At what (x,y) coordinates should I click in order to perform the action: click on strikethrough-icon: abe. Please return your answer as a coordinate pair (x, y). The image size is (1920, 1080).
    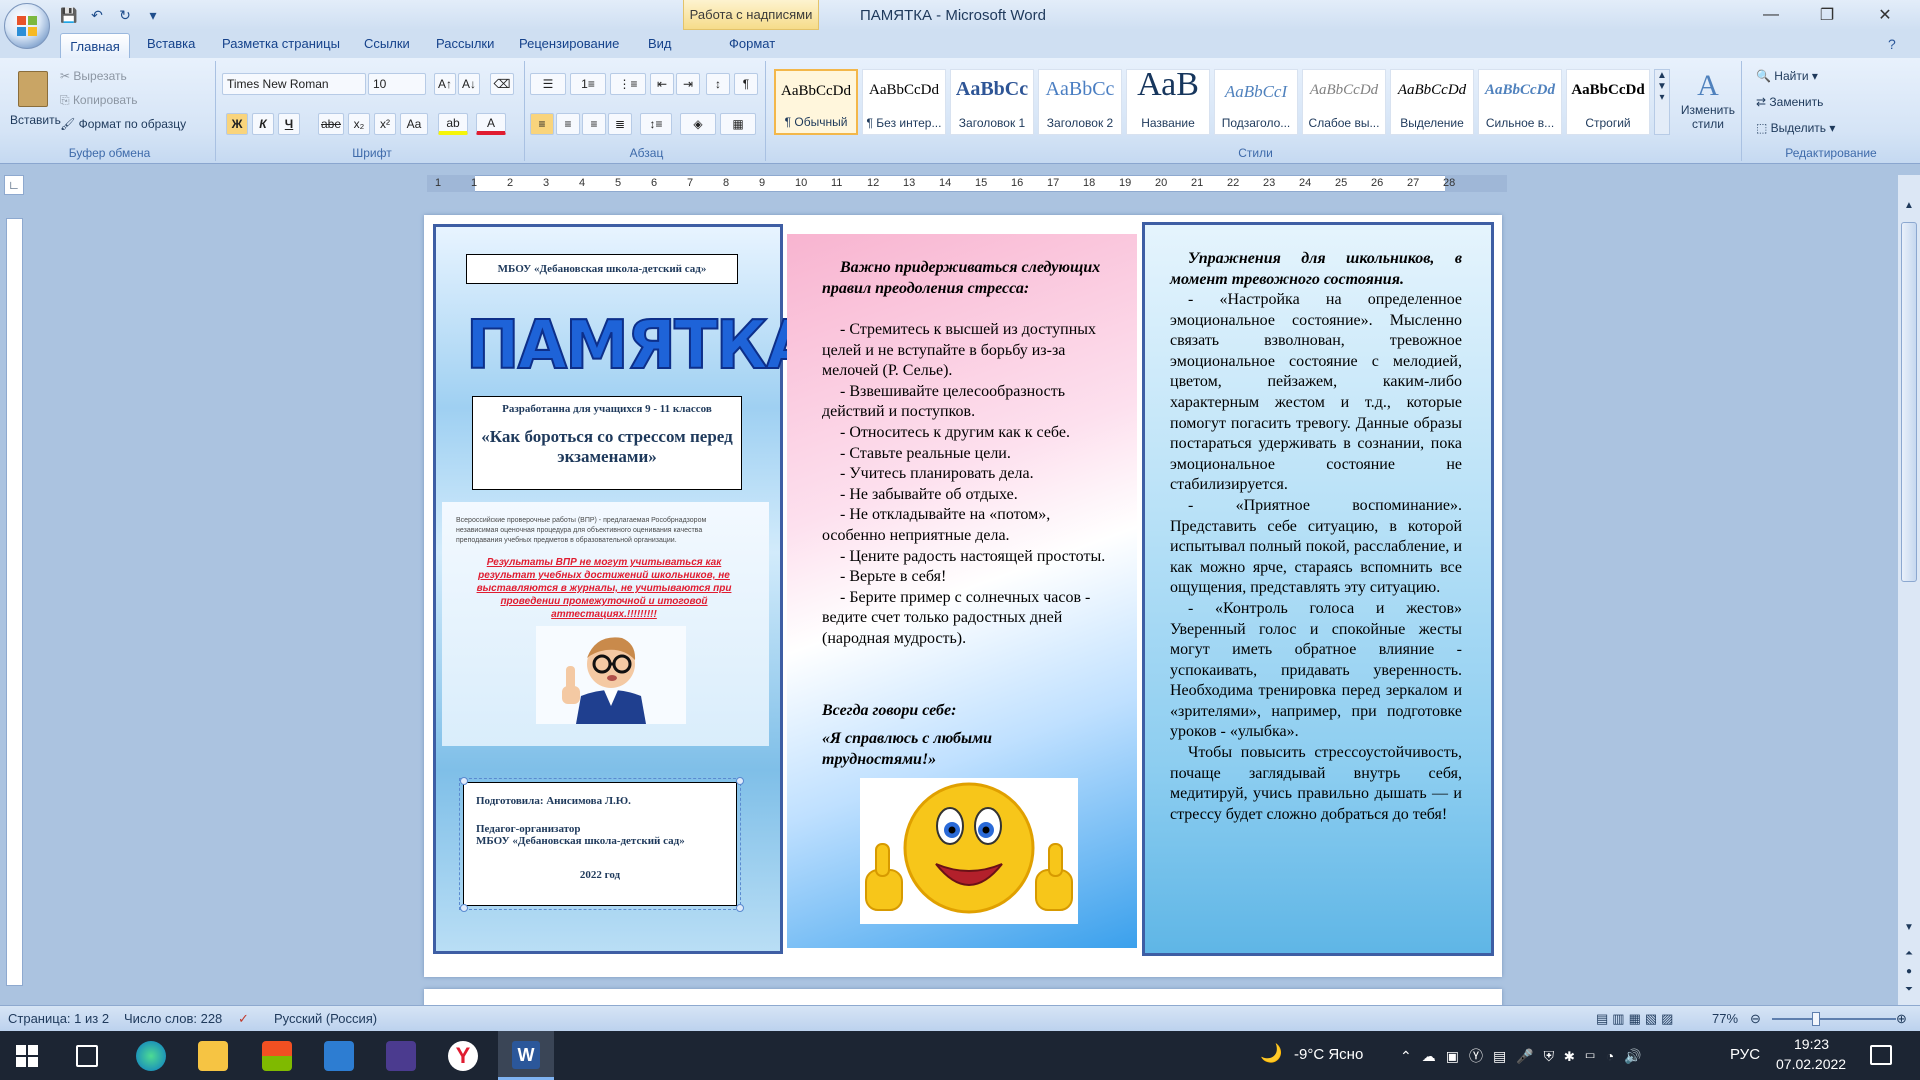
    Looking at the image, I should click on (331, 124).